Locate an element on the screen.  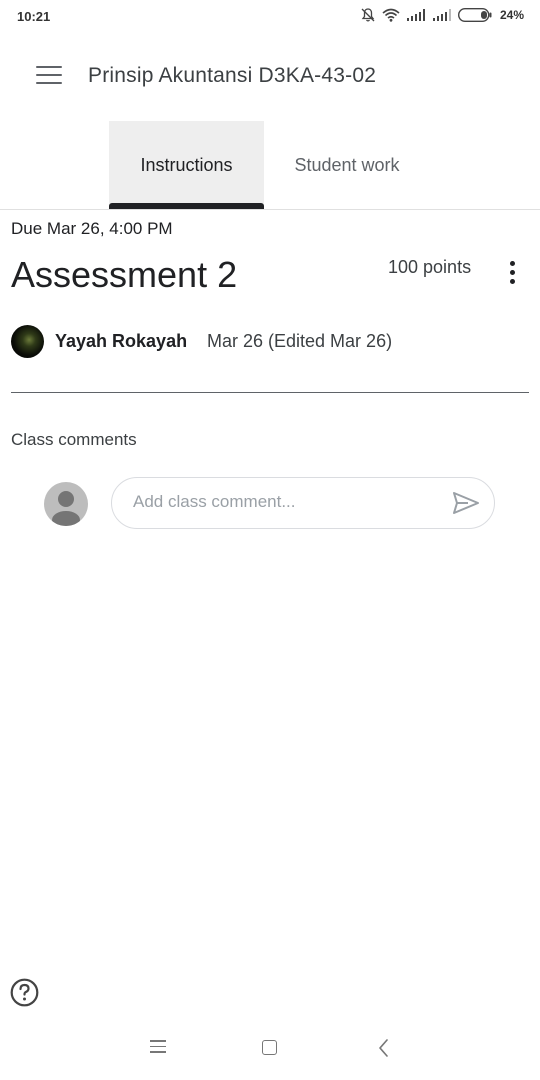
author-name: Yayah Rokayah is located at coordinates (121, 341).